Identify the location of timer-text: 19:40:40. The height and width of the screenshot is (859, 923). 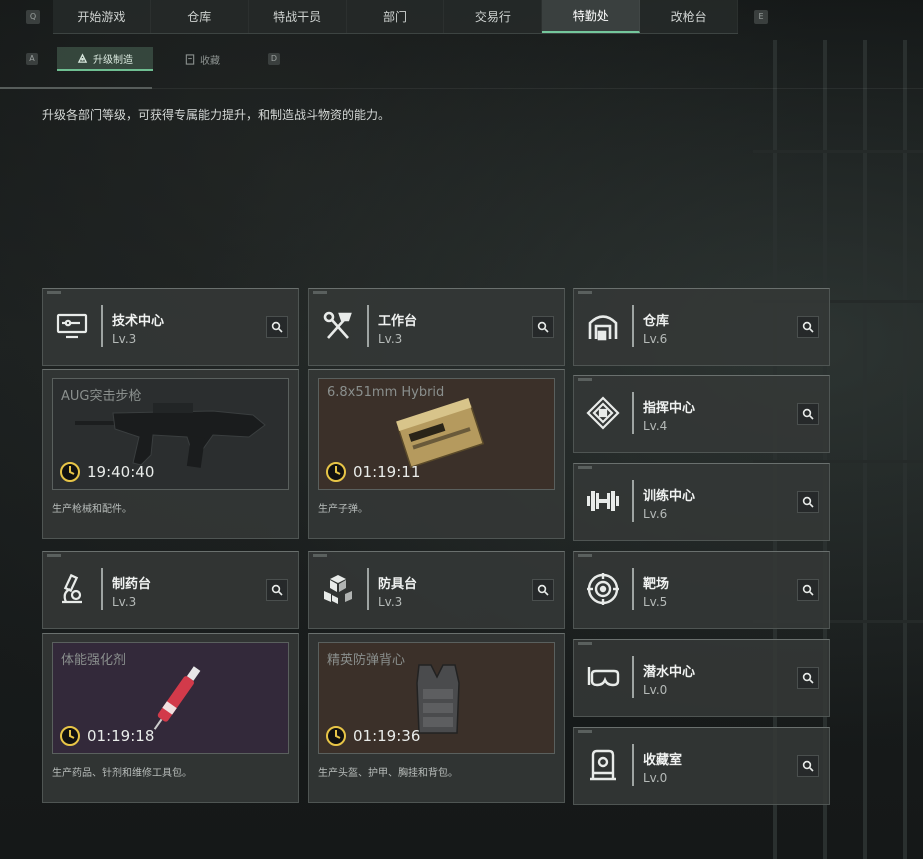
(121, 472).